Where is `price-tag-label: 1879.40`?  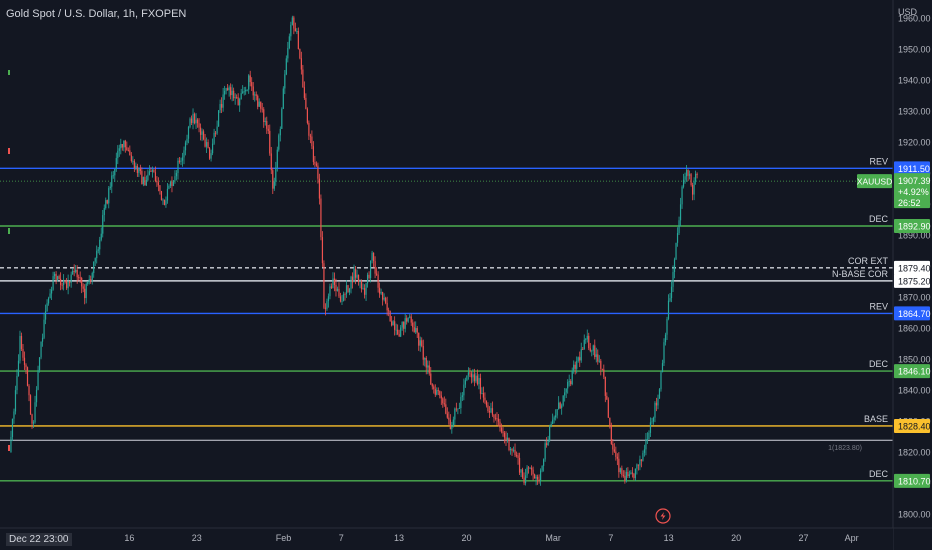
price-tag-label: 1879.40 is located at coordinates (914, 268).